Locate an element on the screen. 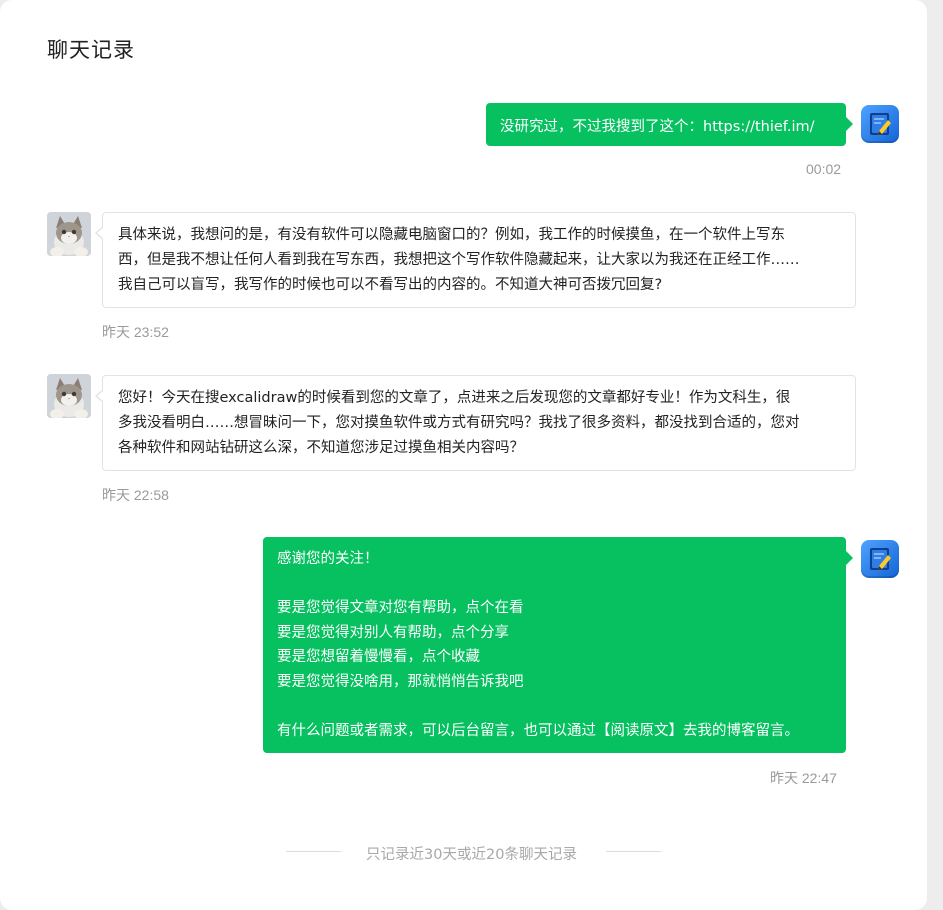  message-line: 要是您觉得文章对您有帮助，点个在看 is located at coordinates (400, 608).